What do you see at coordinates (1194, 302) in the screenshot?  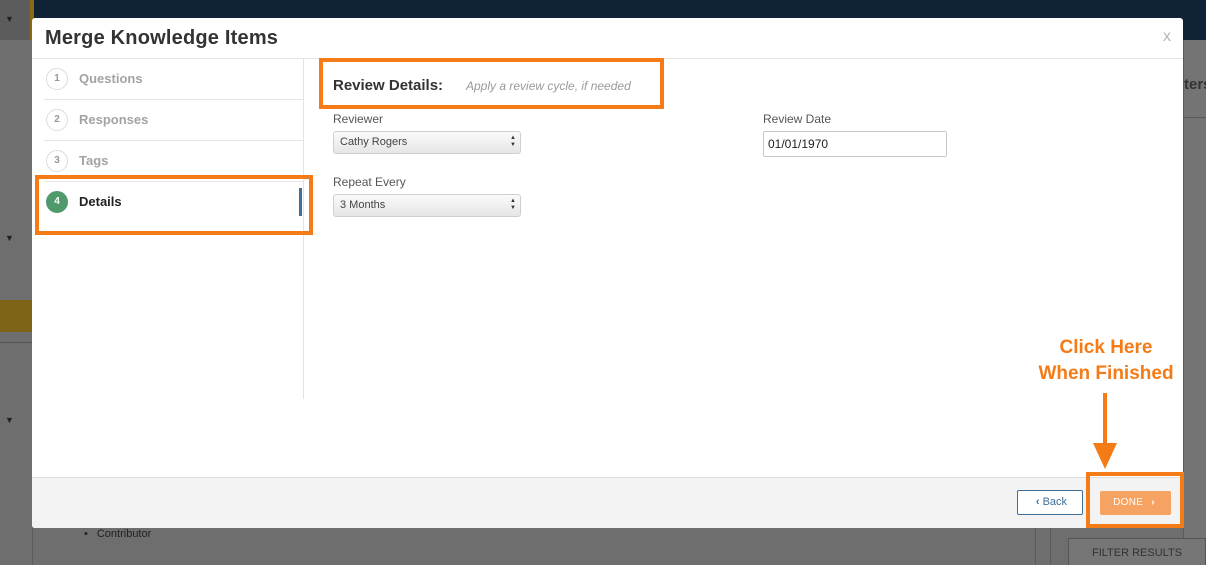 I see `background-right-panel` at bounding box center [1194, 302].